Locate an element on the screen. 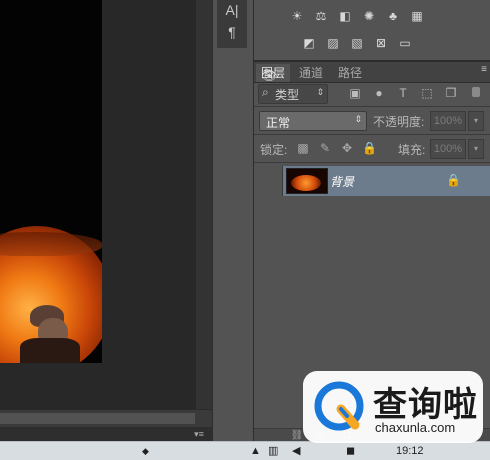  type-filter-icon: T is located at coordinates (403, 93).